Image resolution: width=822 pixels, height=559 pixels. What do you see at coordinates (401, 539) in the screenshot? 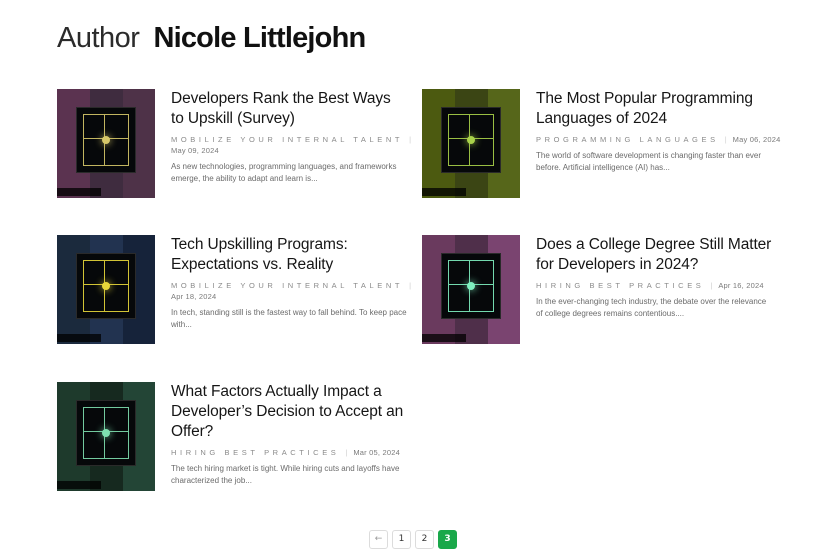
I see `page-button-1: 1` at bounding box center [401, 539].